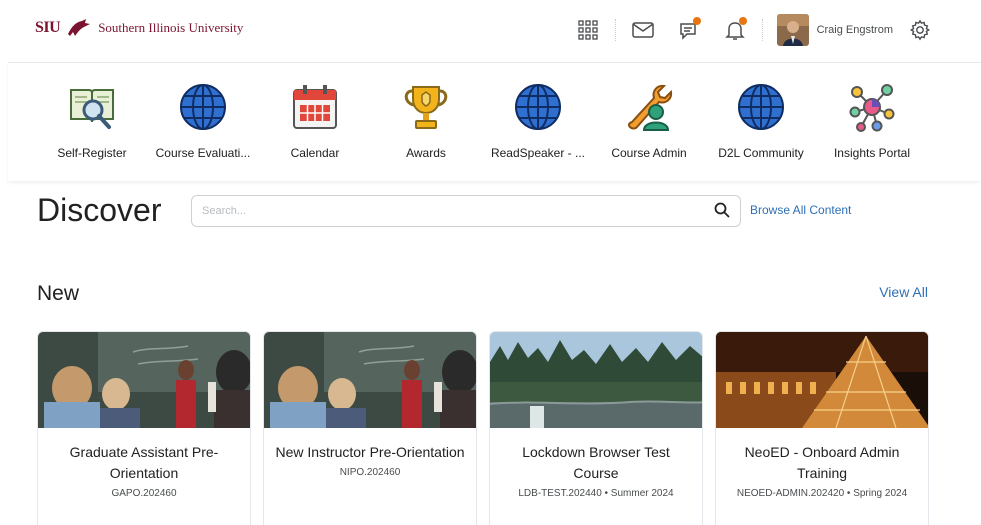 Image resolution: width=981 pixels, height=525 pixels. I want to click on book-magnifier-icon, so click(92, 107).